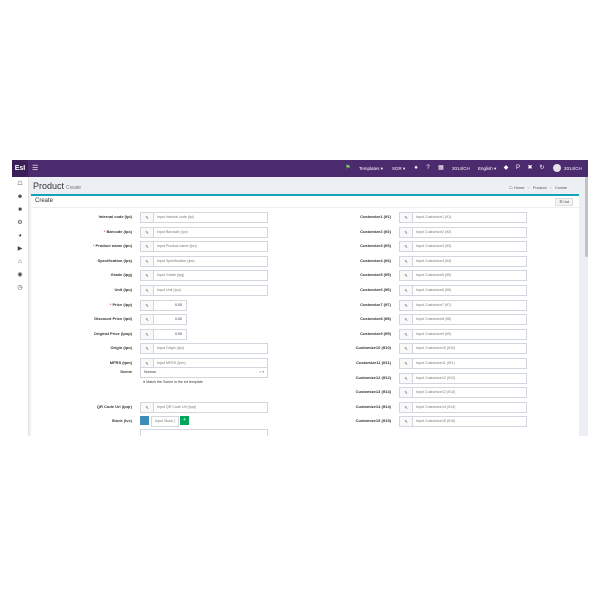 The image size is (600, 600). Describe the element at coordinates (172, 231) in the screenshot. I see `field-placeholder: Input Barcode (Ipc)` at that location.